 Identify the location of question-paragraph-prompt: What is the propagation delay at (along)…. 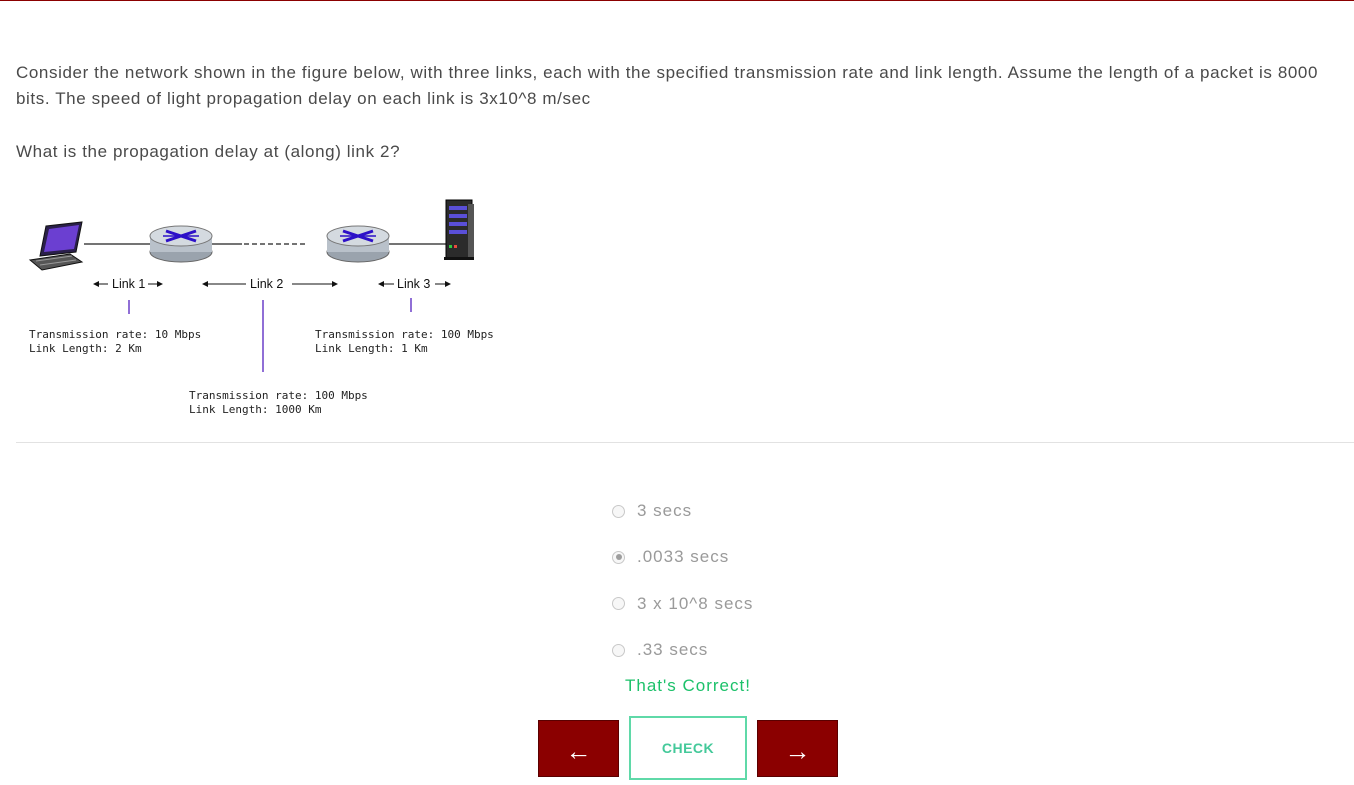
(208, 151).